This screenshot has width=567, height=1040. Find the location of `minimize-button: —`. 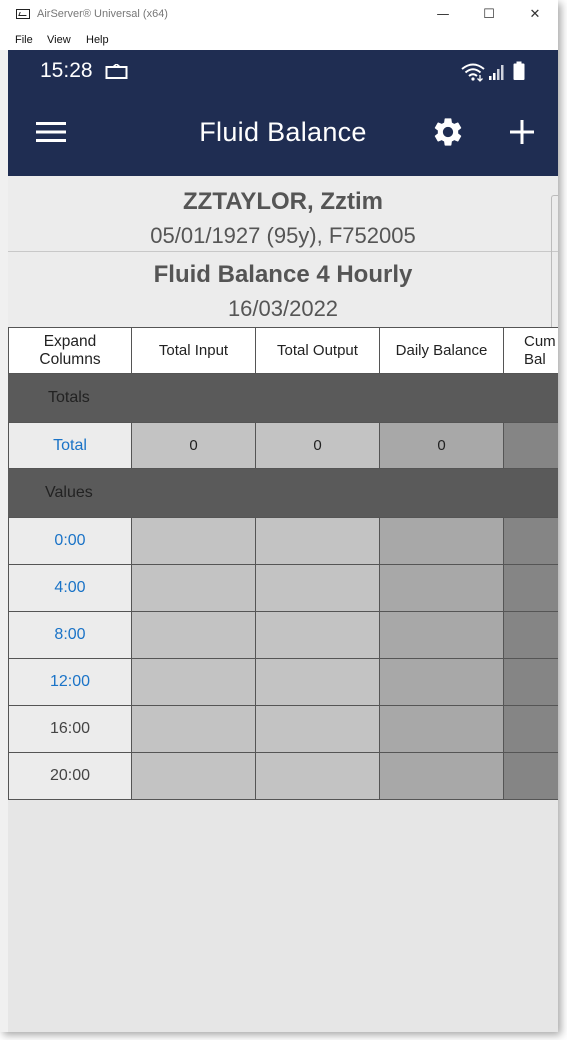

minimize-button: — is located at coordinates (443, 15).